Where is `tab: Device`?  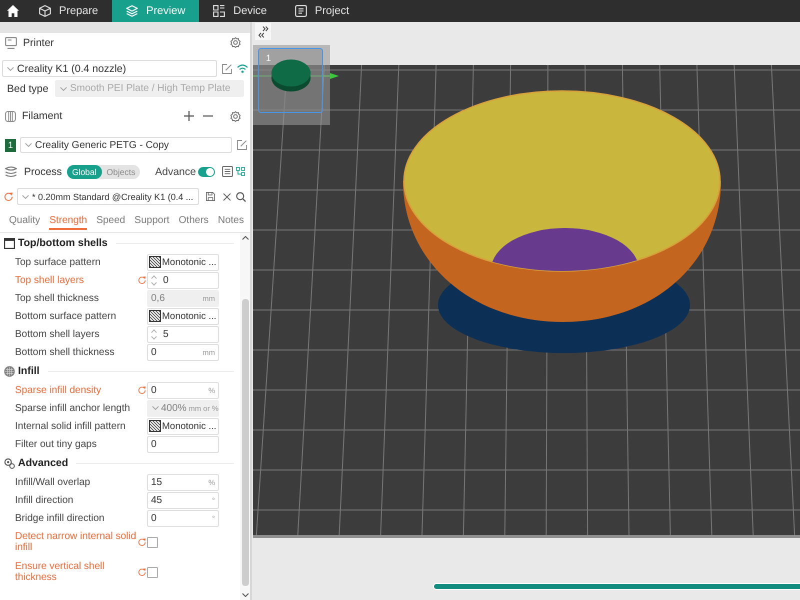 tab: Device is located at coordinates (240, 11).